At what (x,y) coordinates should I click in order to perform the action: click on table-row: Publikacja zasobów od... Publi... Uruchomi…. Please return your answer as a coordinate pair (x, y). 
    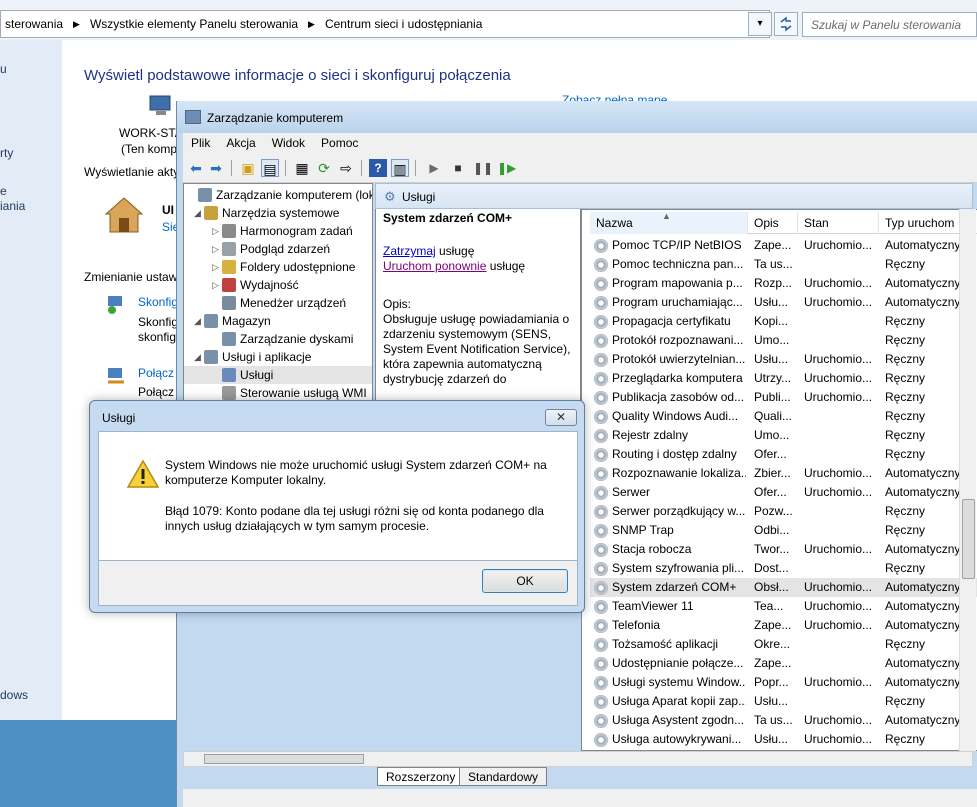
    Looking at the image, I should click on (783, 397).